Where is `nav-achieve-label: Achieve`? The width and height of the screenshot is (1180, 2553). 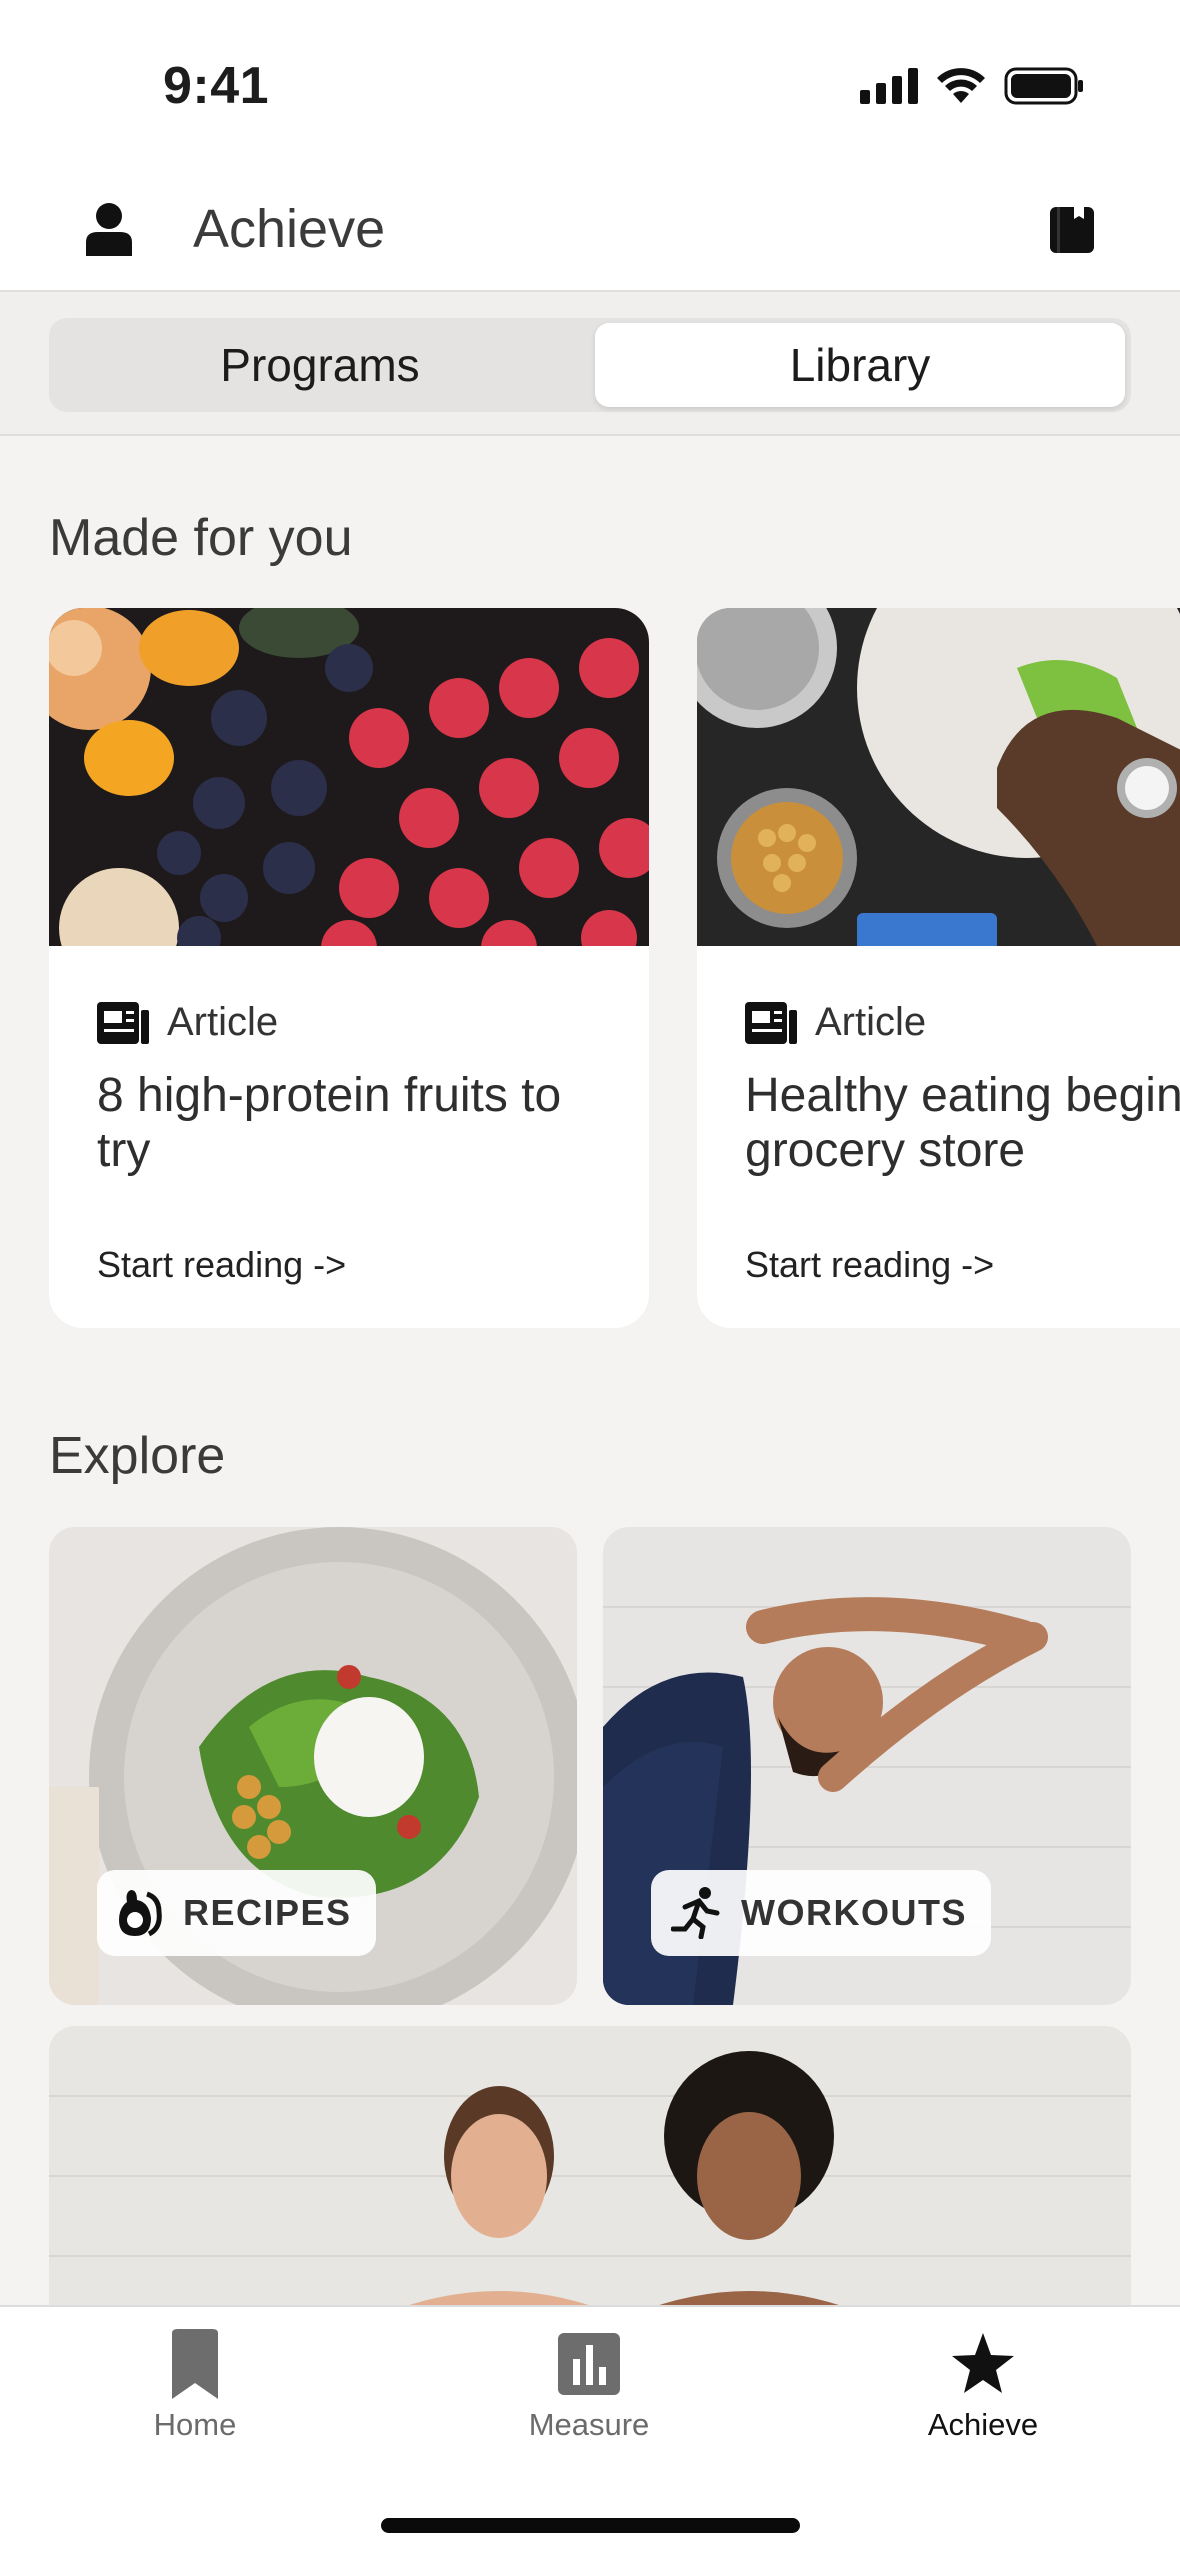
nav-achieve-label: Achieve is located at coordinates (983, 2424).